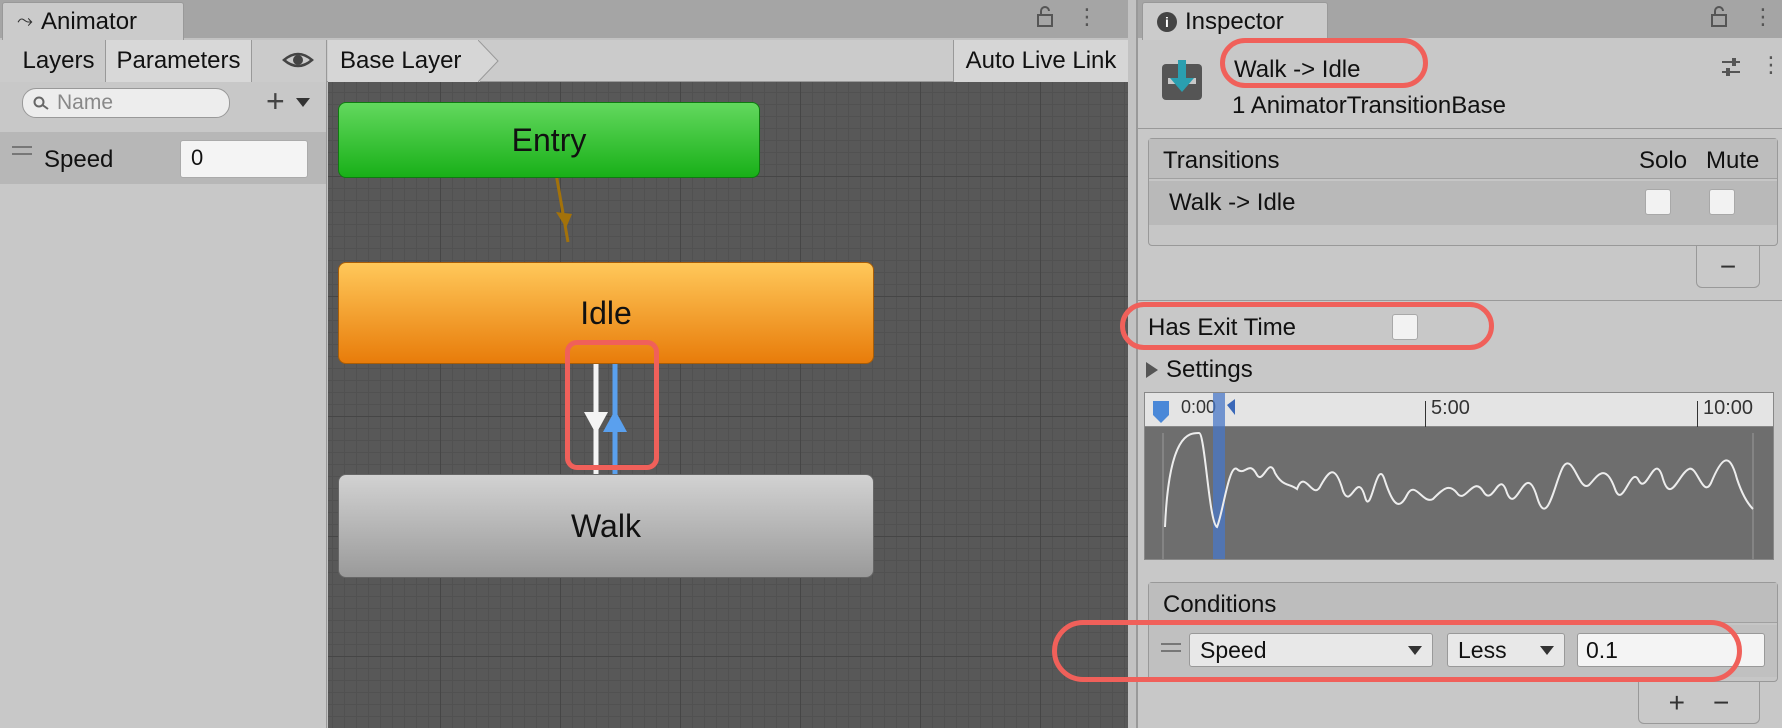 Image resolution: width=1782 pixels, height=728 pixels. What do you see at coordinates (1463, 203) in the screenshot?
I see `transition-row: Walk -> Idle` at bounding box center [1463, 203].